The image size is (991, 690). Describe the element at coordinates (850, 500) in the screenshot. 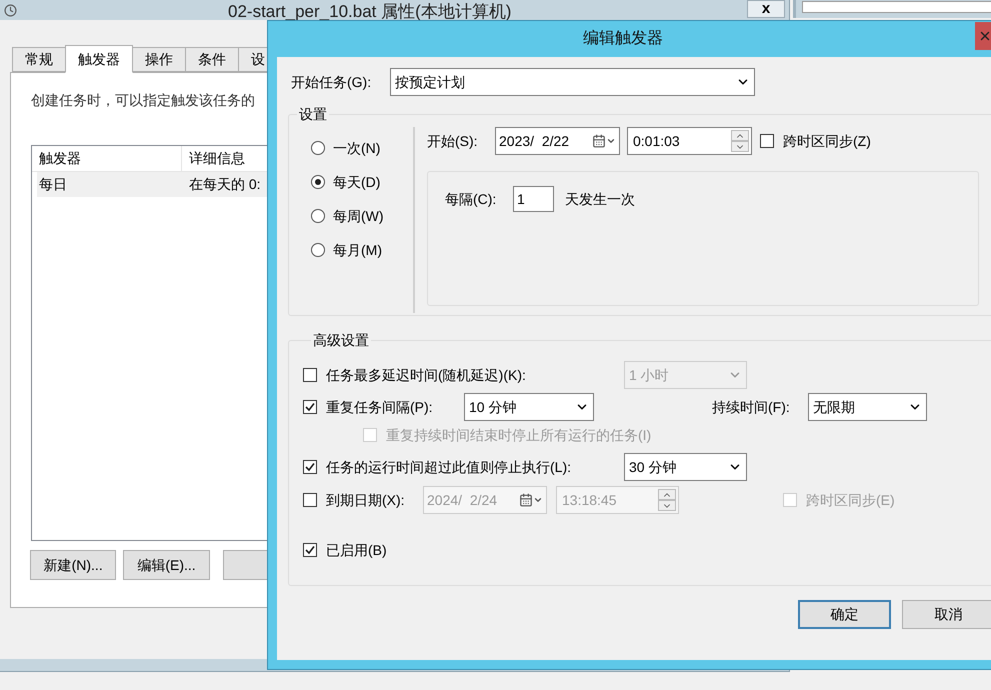

I see `checkbox-label: 跨时区同步(E)` at that location.